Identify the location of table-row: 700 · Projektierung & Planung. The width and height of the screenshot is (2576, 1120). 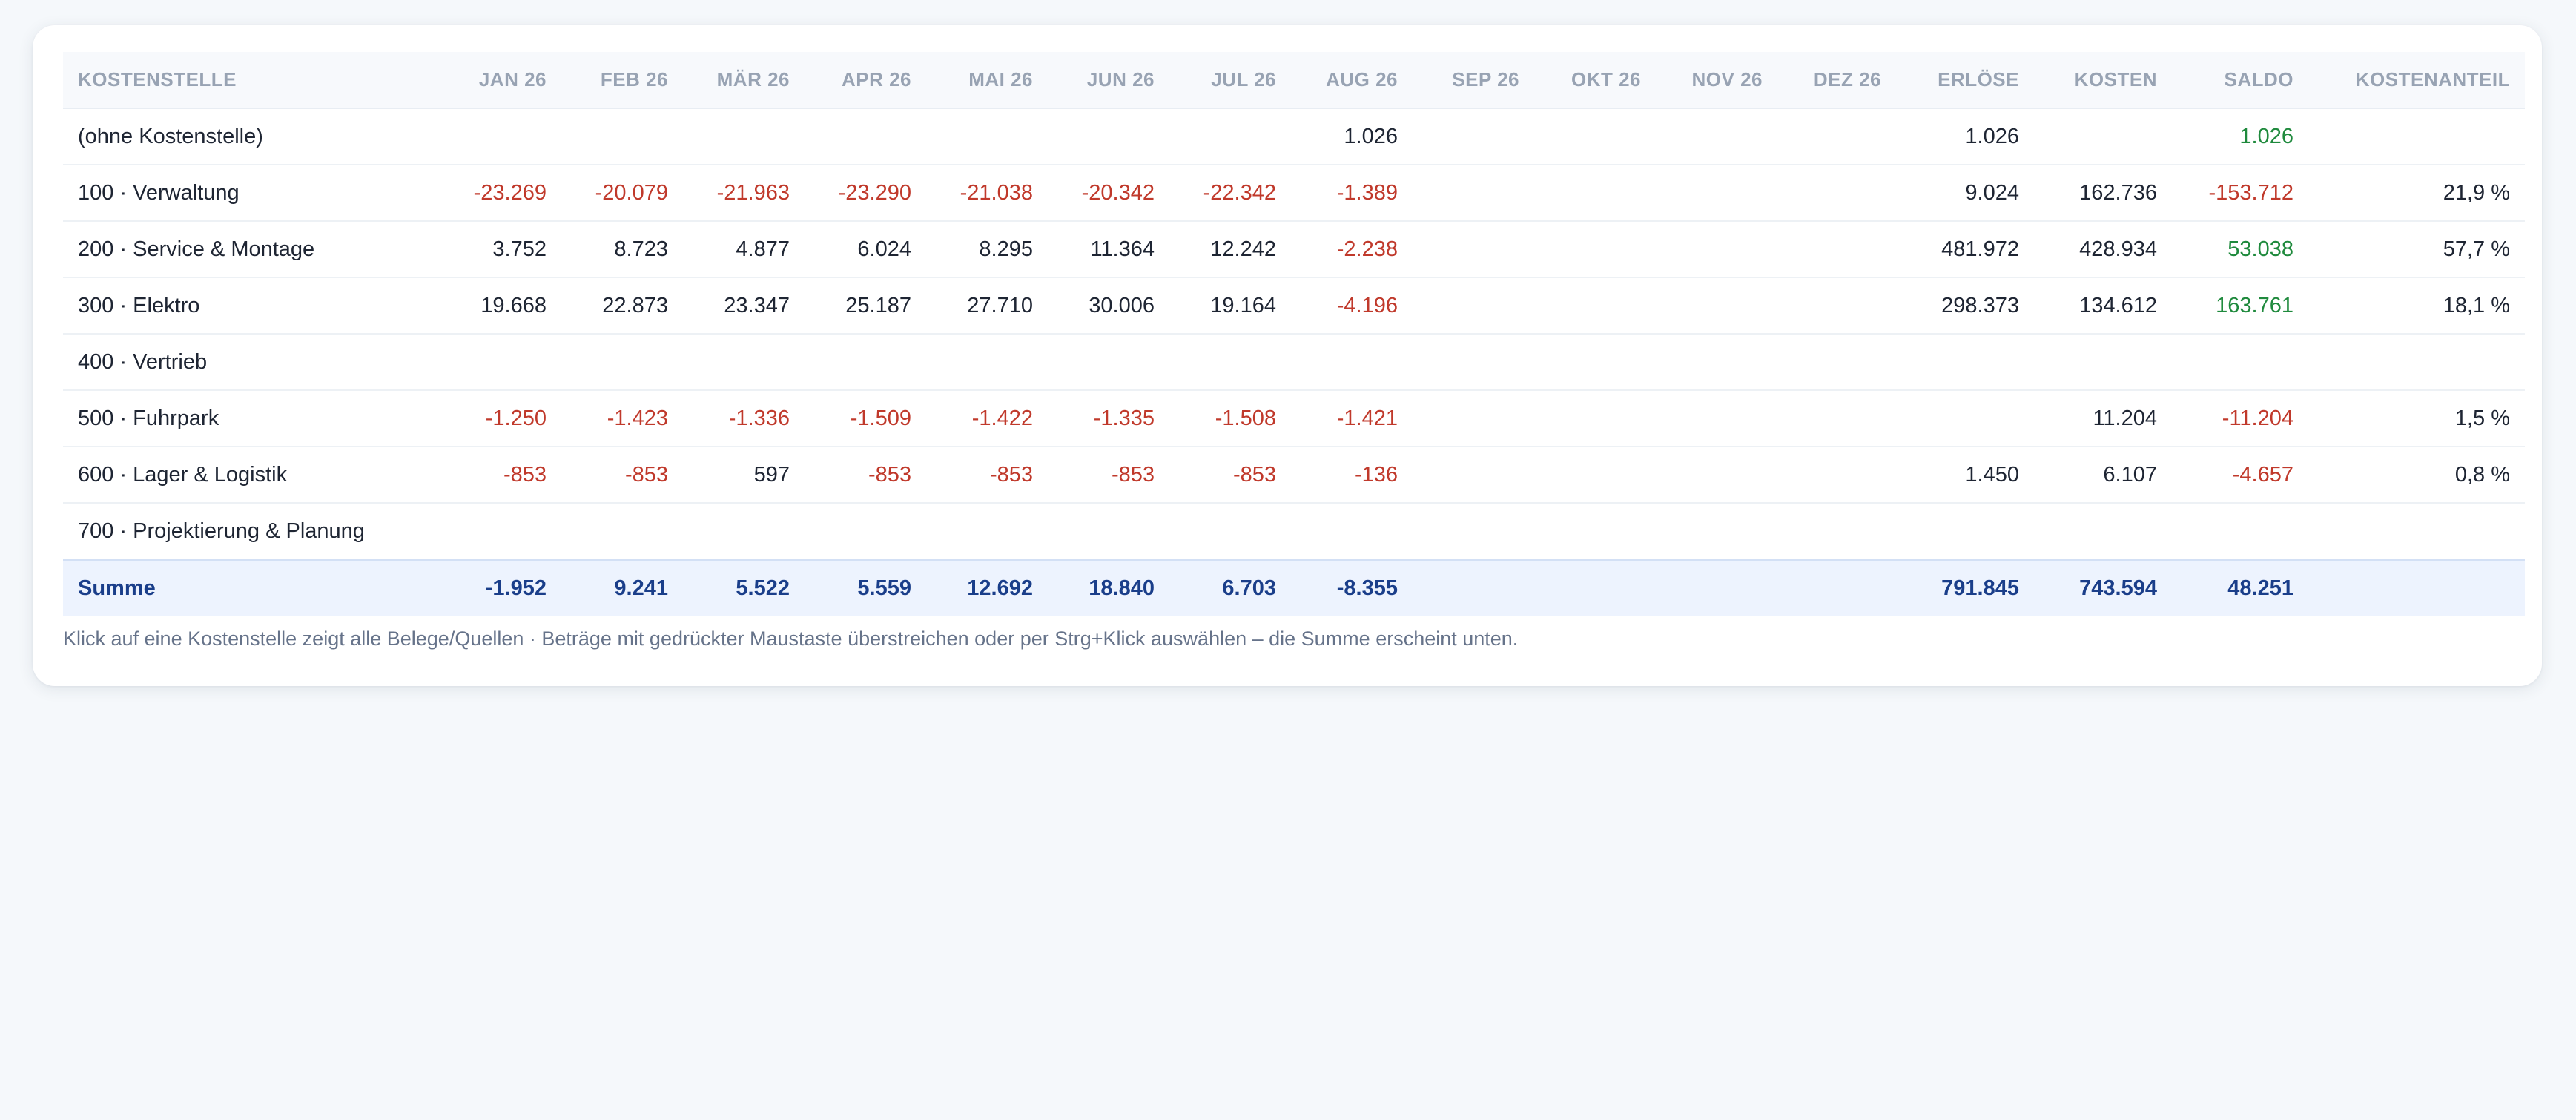
(1294, 532).